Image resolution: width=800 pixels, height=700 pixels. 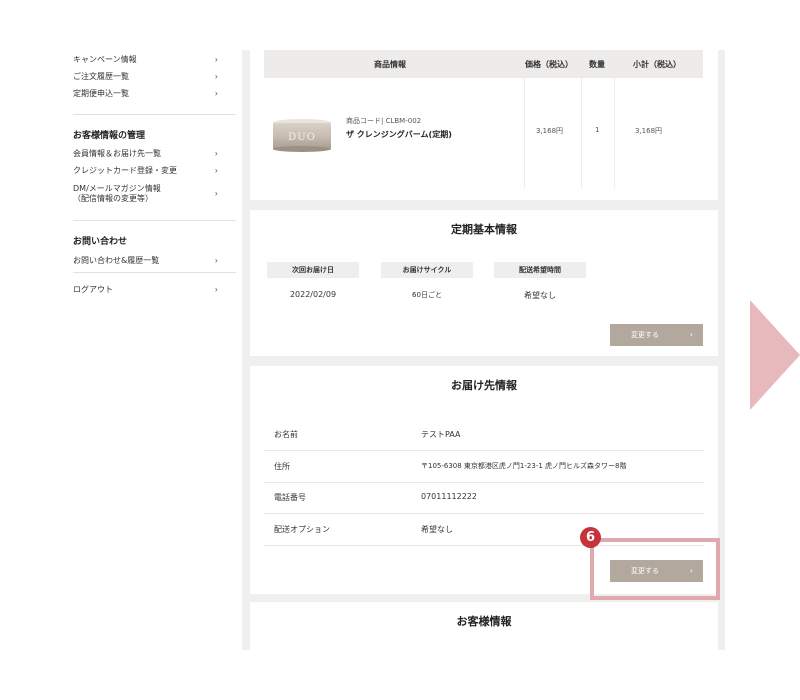 What do you see at coordinates (597, 130) in the screenshot?
I see `product-qty: 1` at bounding box center [597, 130].